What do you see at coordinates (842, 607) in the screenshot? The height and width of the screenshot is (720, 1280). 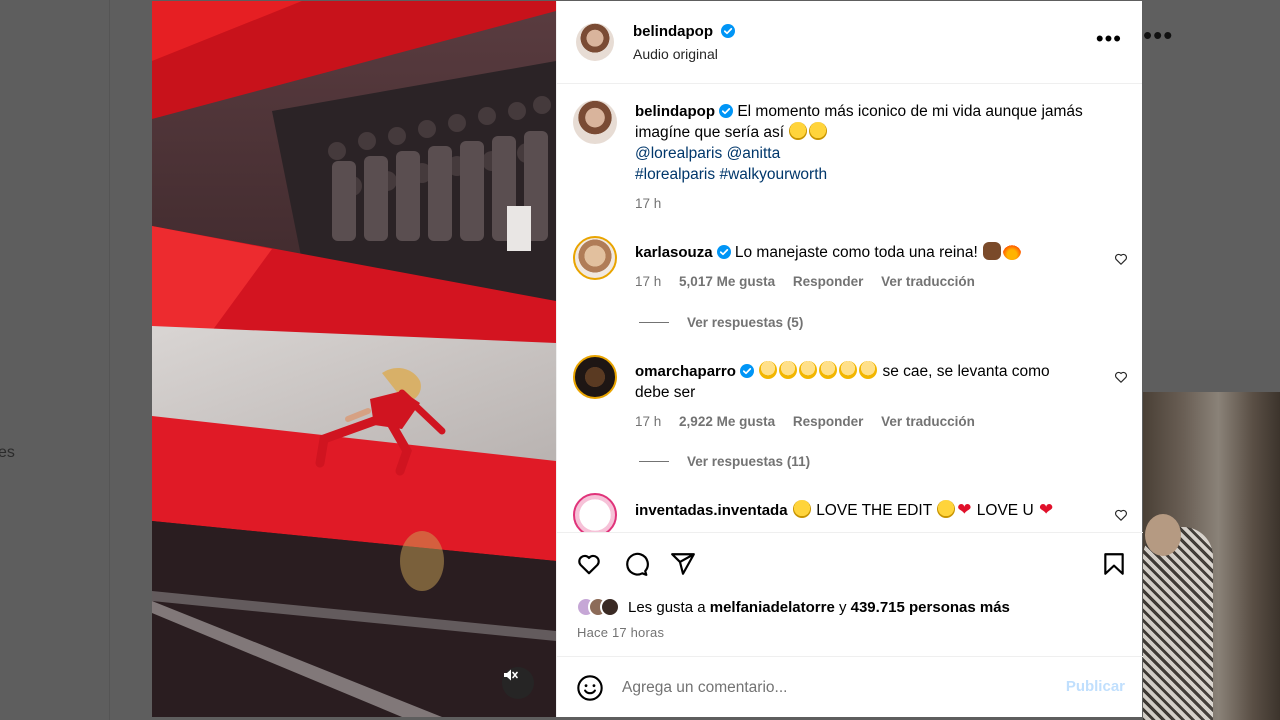 I see `likes-connector: y` at bounding box center [842, 607].